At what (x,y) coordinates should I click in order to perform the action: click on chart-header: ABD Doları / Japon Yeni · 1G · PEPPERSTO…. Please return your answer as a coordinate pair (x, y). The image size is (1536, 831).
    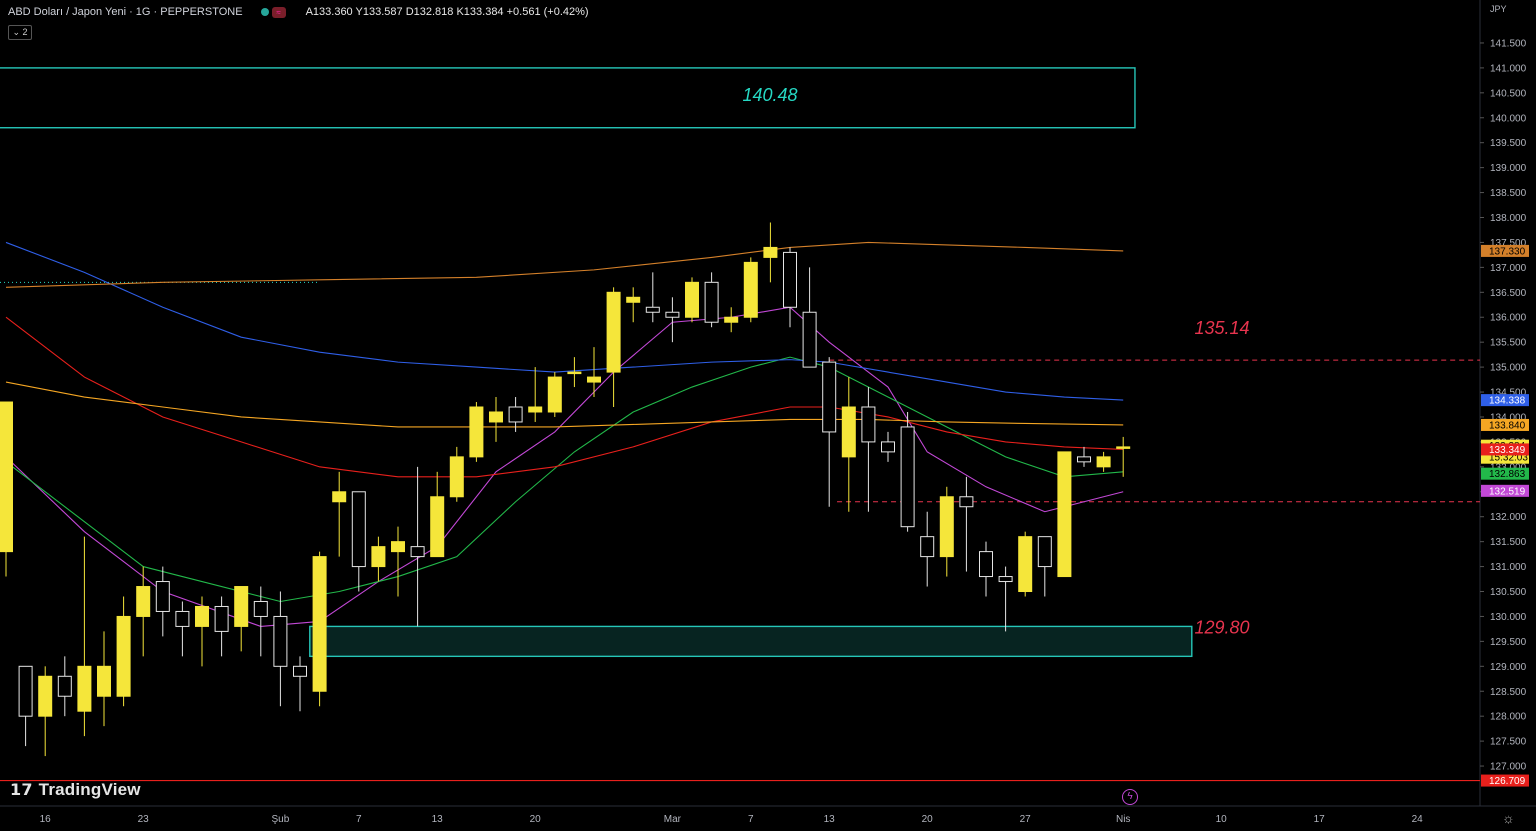
    Looking at the image, I should click on (298, 12).